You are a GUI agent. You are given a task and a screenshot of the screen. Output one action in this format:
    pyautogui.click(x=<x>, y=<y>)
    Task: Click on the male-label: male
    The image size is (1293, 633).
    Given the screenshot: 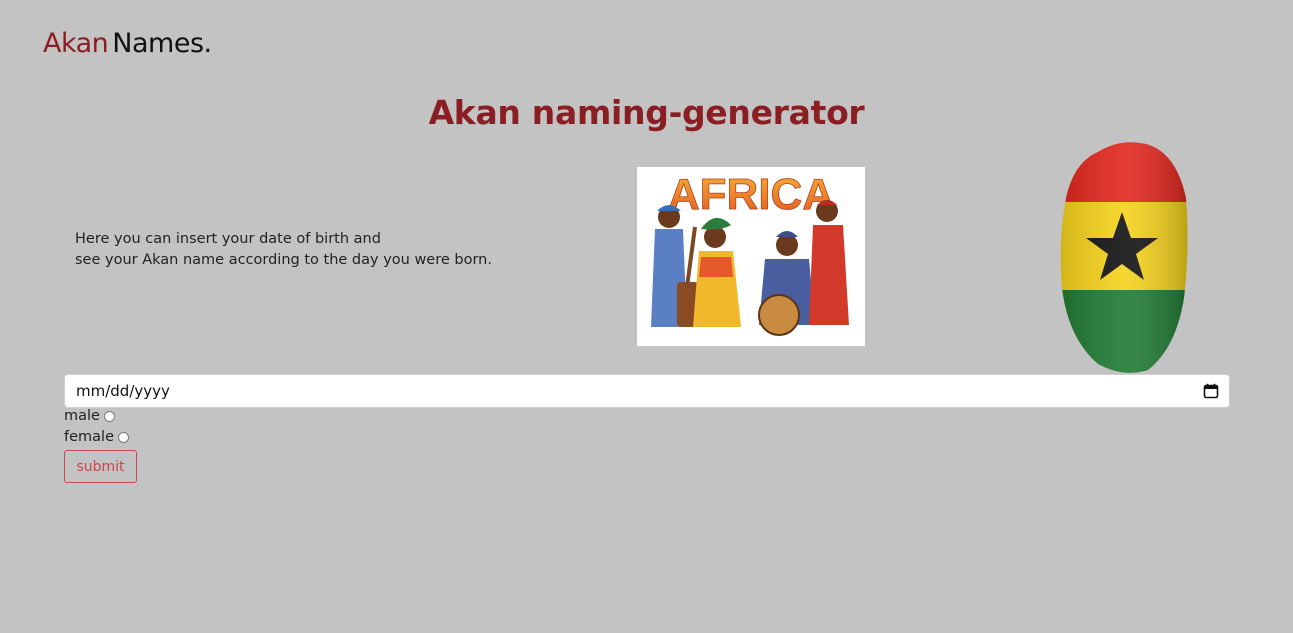 What is the action you would take?
    pyautogui.click(x=82, y=416)
    